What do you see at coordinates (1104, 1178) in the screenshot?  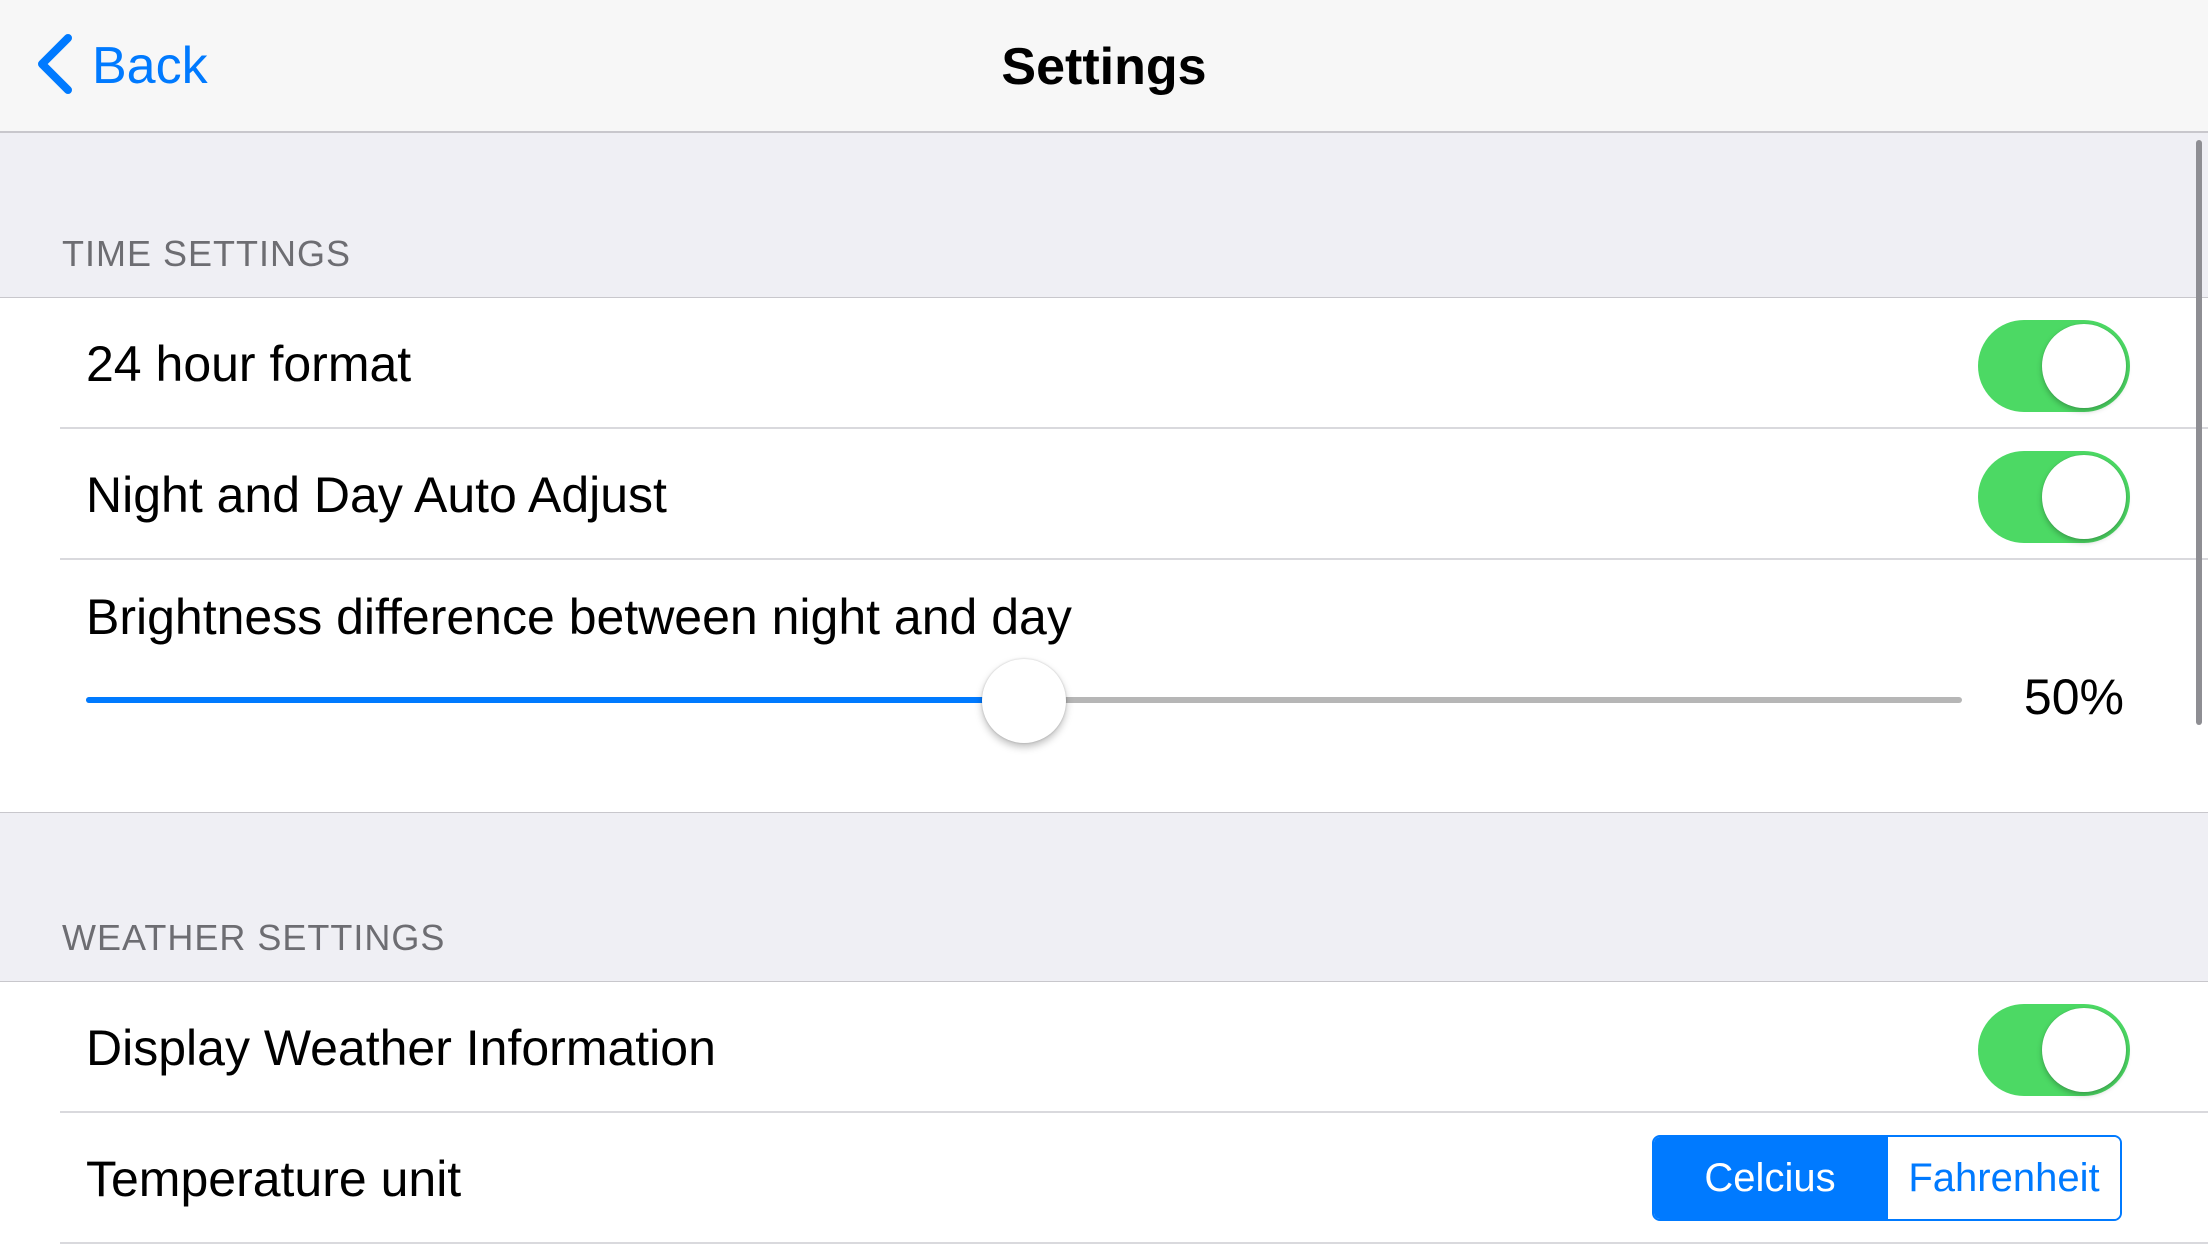 I see `row-temperature-unit: Temperature unit Celcius Fahrenheit` at bounding box center [1104, 1178].